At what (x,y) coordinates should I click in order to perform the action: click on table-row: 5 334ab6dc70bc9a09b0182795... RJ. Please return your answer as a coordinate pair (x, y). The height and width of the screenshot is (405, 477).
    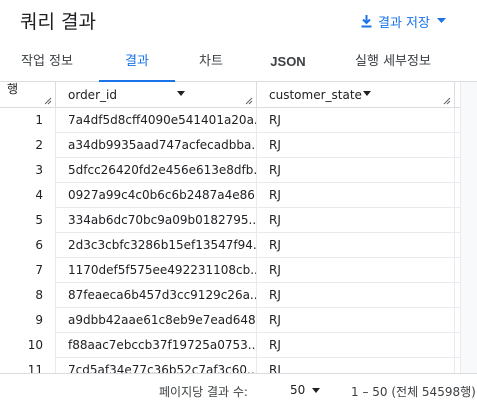
    Looking at the image, I should click on (230, 220).